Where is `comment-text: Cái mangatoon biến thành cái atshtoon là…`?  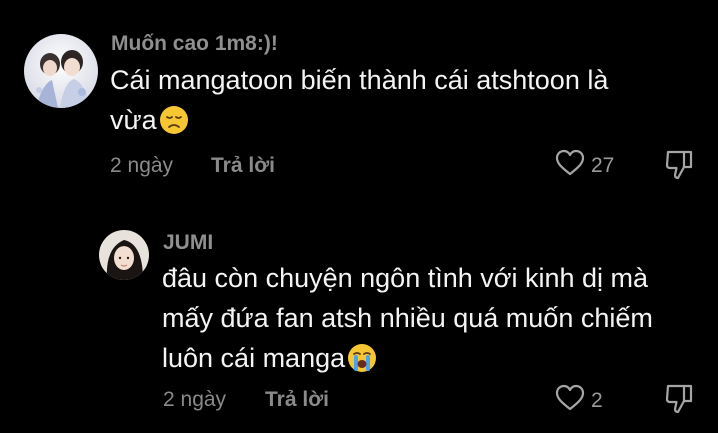
comment-text: Cái mangatoon biến thành cái atshtoon là… is located at coordinates (359, 103).